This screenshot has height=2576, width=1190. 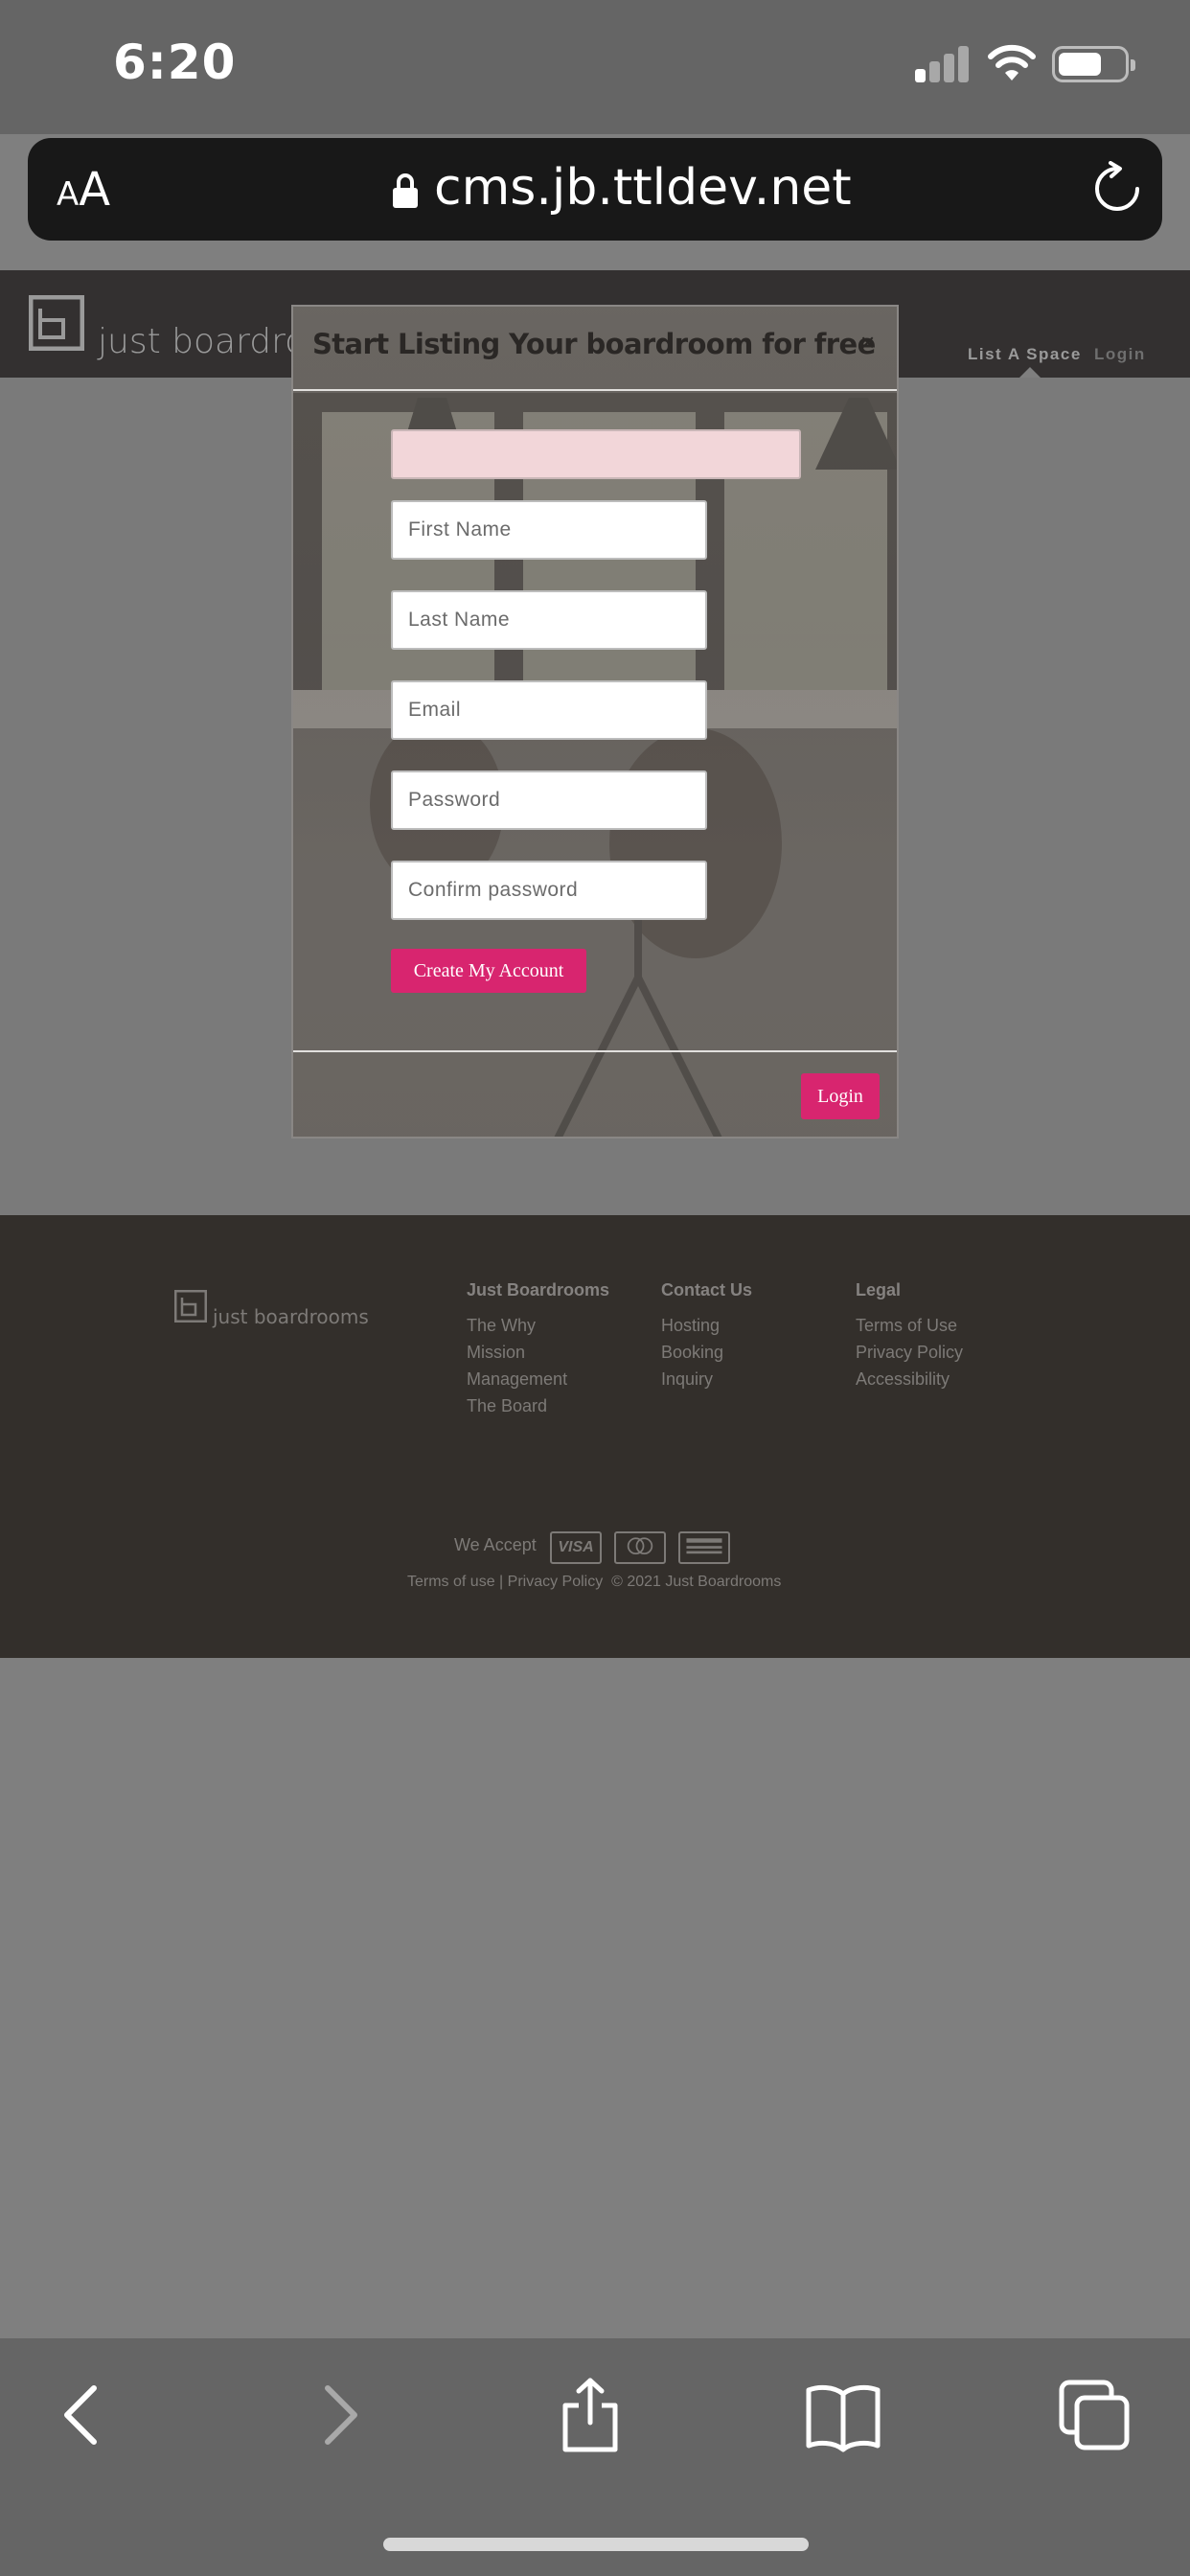 I want to click on share-icon, so click(x=590, y=2415).